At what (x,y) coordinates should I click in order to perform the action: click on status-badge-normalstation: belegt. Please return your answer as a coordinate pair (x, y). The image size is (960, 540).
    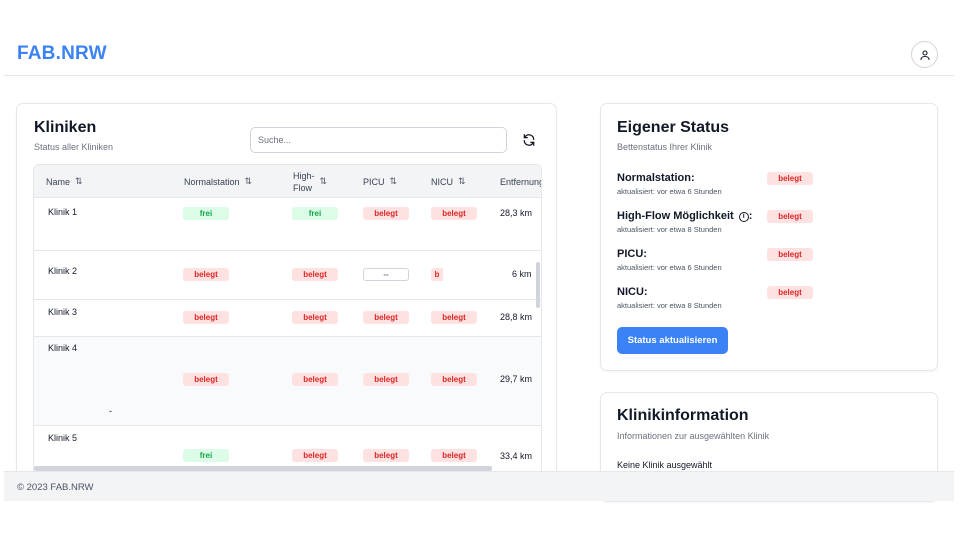
    Looking at the image, I should click on (790, 178).